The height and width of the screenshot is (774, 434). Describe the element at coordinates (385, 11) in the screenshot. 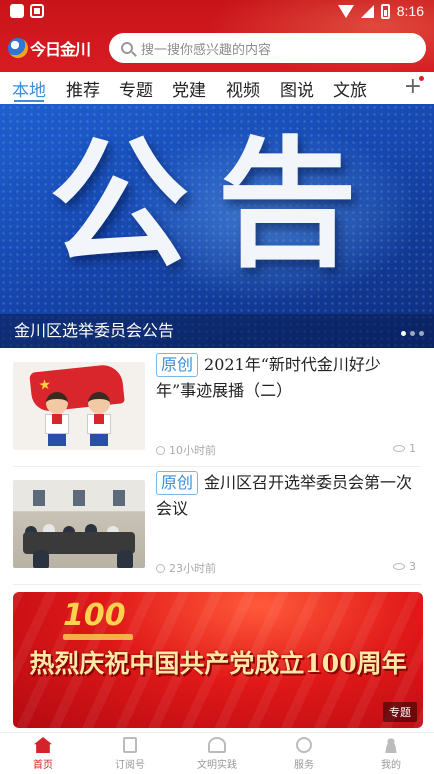

I see `battery-icon` at that location.